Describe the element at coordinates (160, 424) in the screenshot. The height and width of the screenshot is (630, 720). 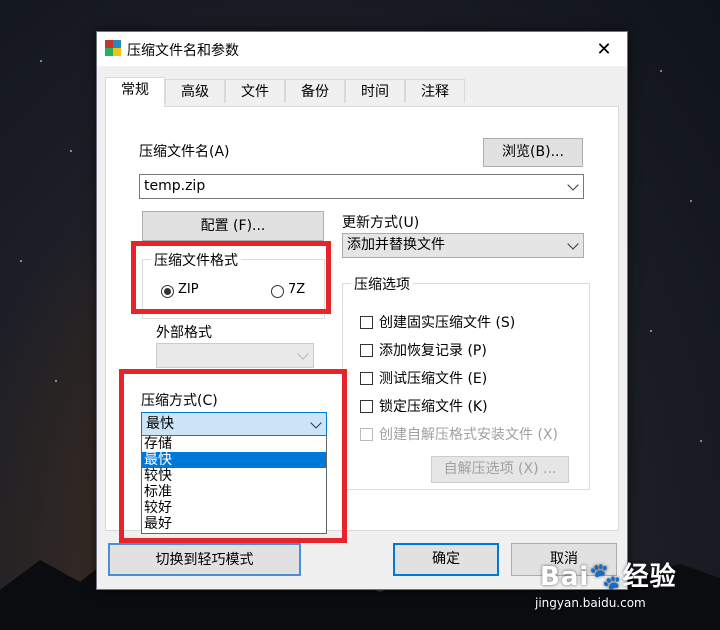
I see `compression-method-value: 最快` at that location.